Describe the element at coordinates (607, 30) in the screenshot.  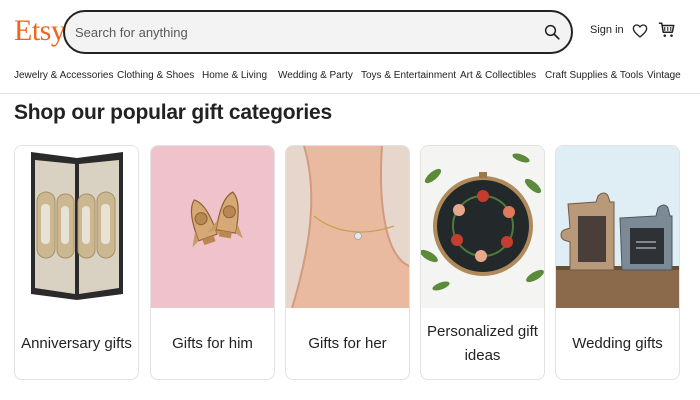
I see `sign-in-link: Sign in` at that location.